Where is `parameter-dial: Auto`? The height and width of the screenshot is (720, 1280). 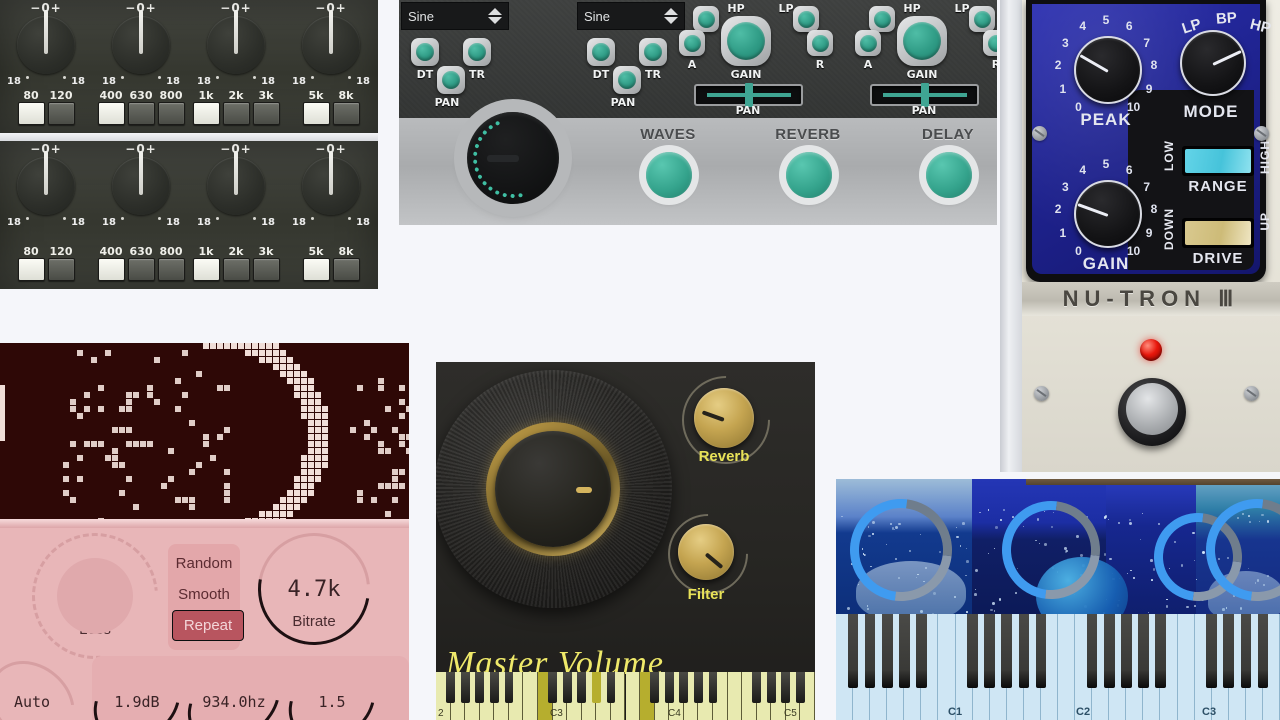 parameter-dial: Auto is located at coordinates (46, 682).